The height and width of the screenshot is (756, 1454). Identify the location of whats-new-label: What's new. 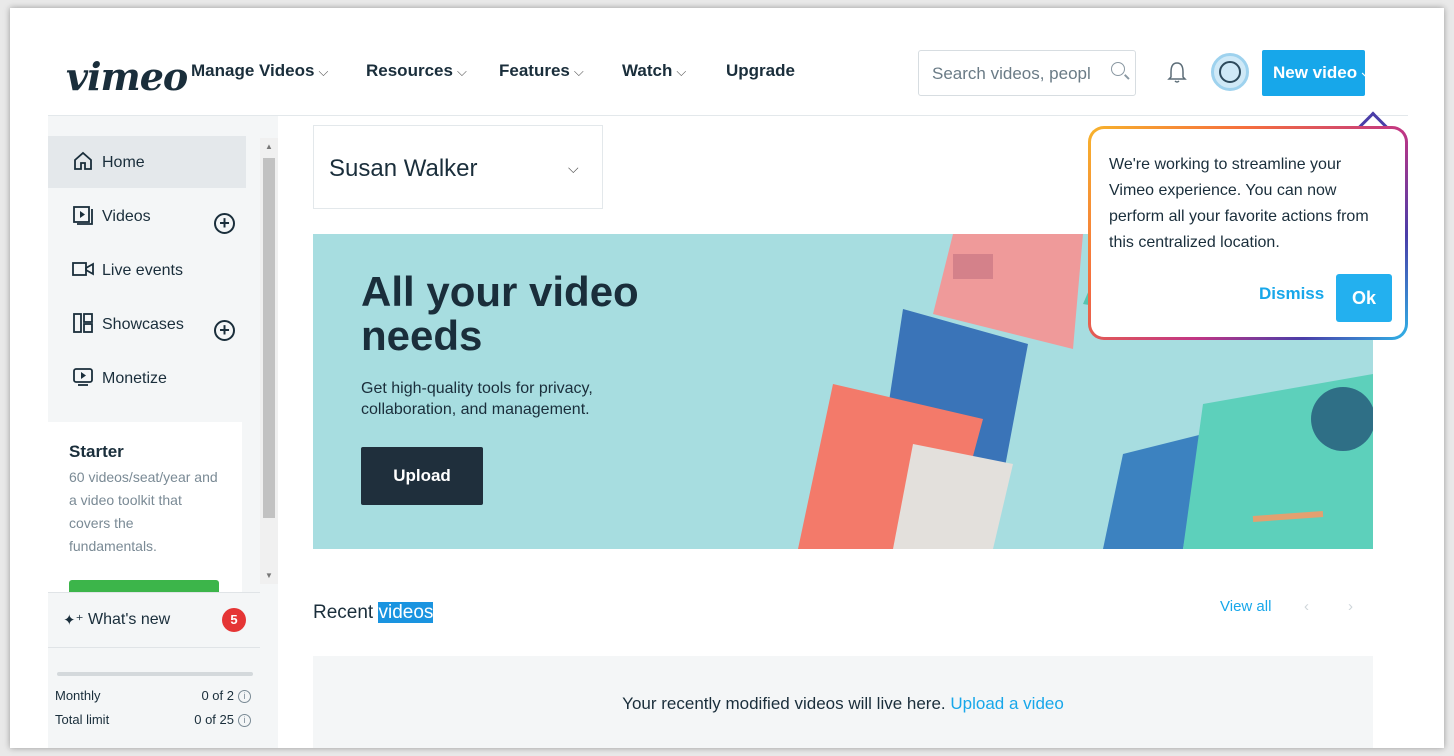
(129, 619).